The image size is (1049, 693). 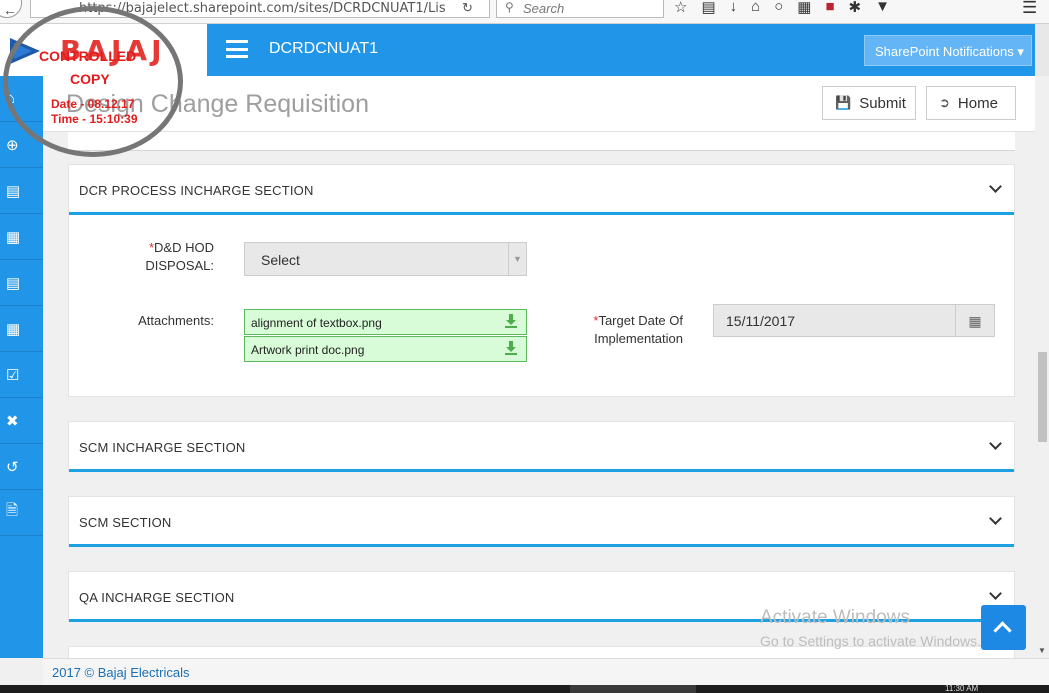 I want to click on section-title: SCM SECTION, so click(x=125, y=522).